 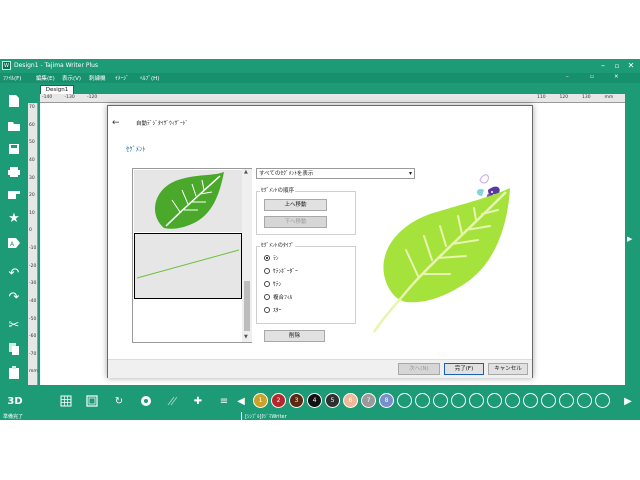 I want to click on segment-list: ▲ ▼, so click(x=192, y=255).